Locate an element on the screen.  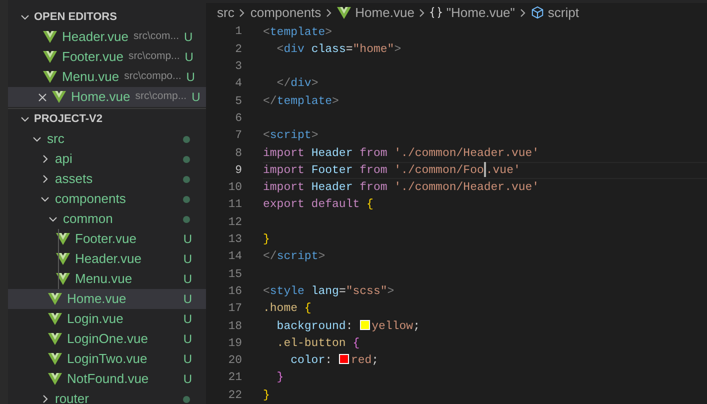
breadcrumb-item: script is located at coordinates (563, 12).